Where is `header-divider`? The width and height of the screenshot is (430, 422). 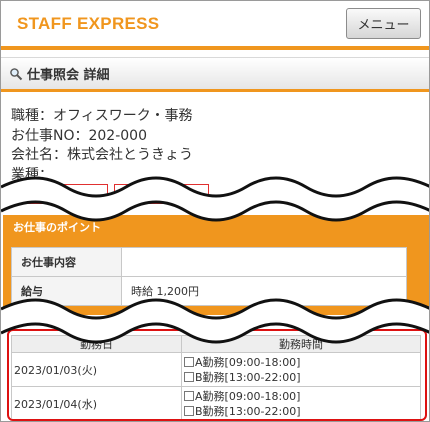 header-divider is located at coordinates (215, 48).